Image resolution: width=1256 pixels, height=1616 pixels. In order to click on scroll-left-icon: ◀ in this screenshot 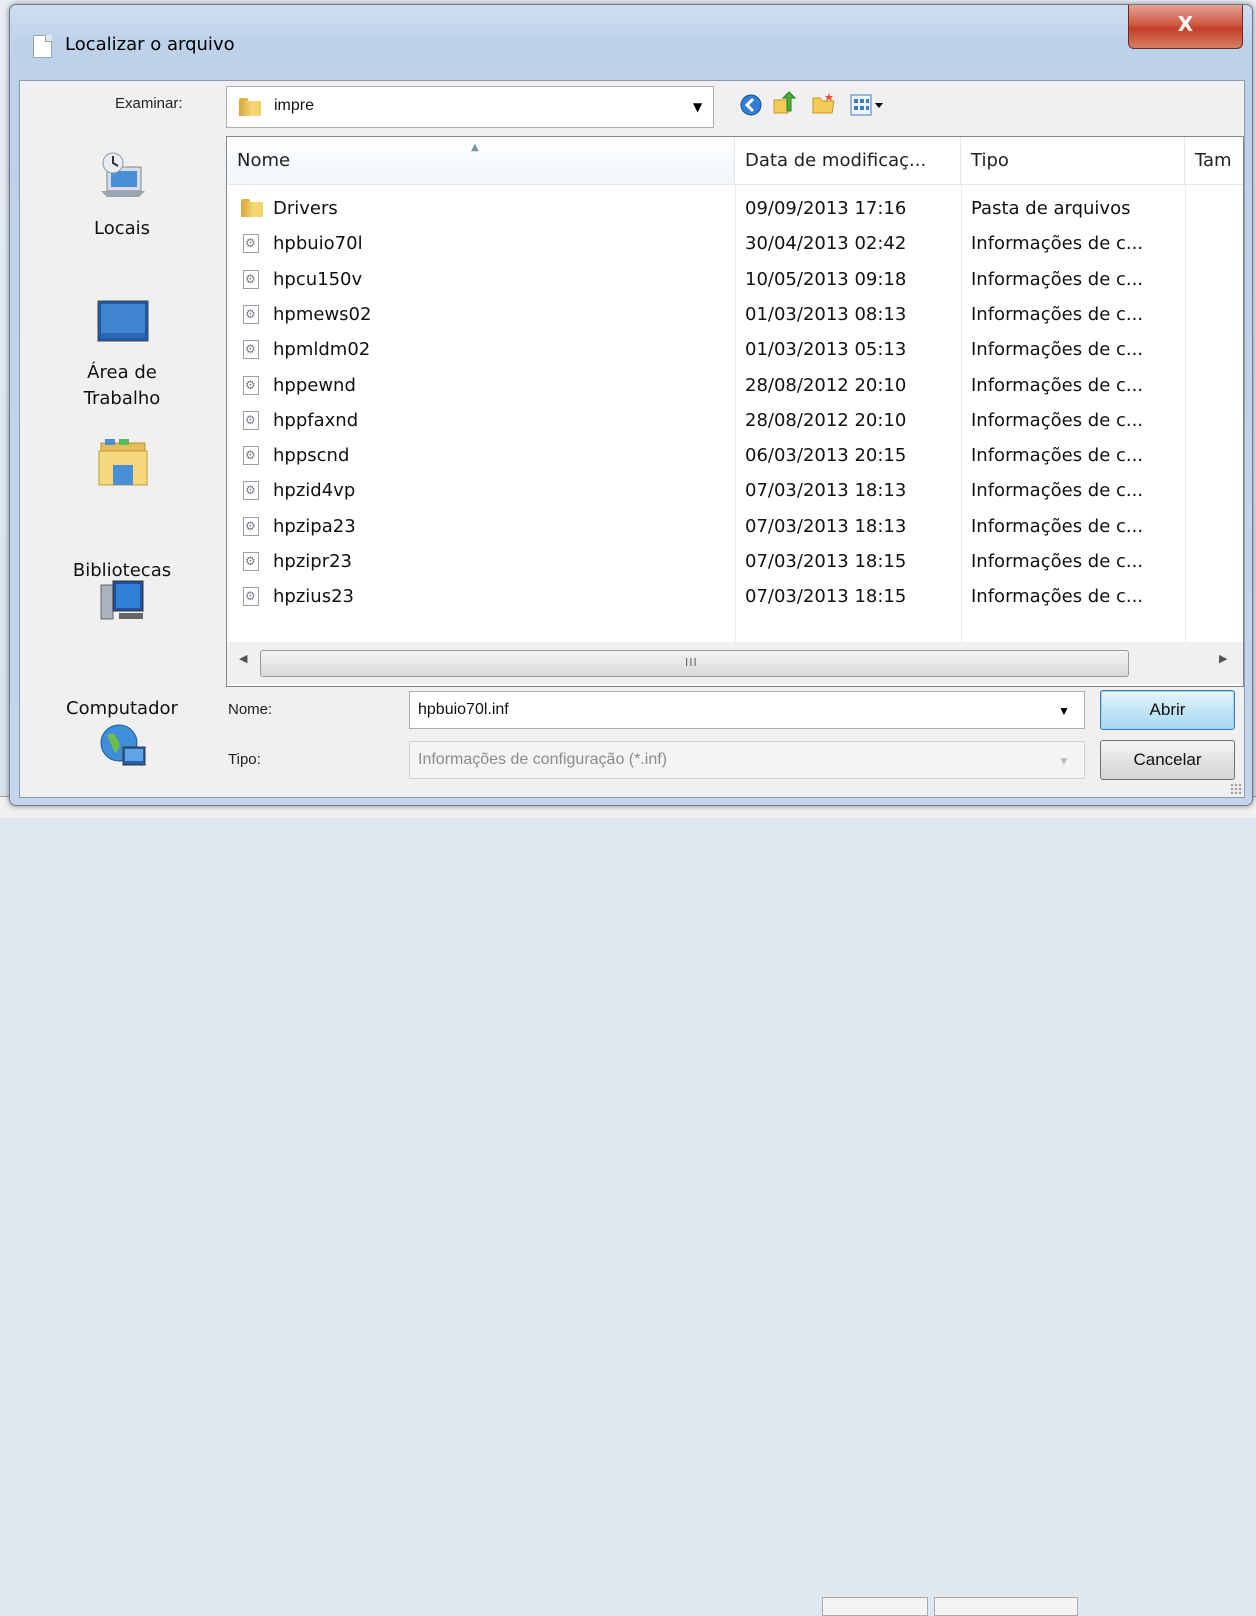, I will do `click(243, 658)`.